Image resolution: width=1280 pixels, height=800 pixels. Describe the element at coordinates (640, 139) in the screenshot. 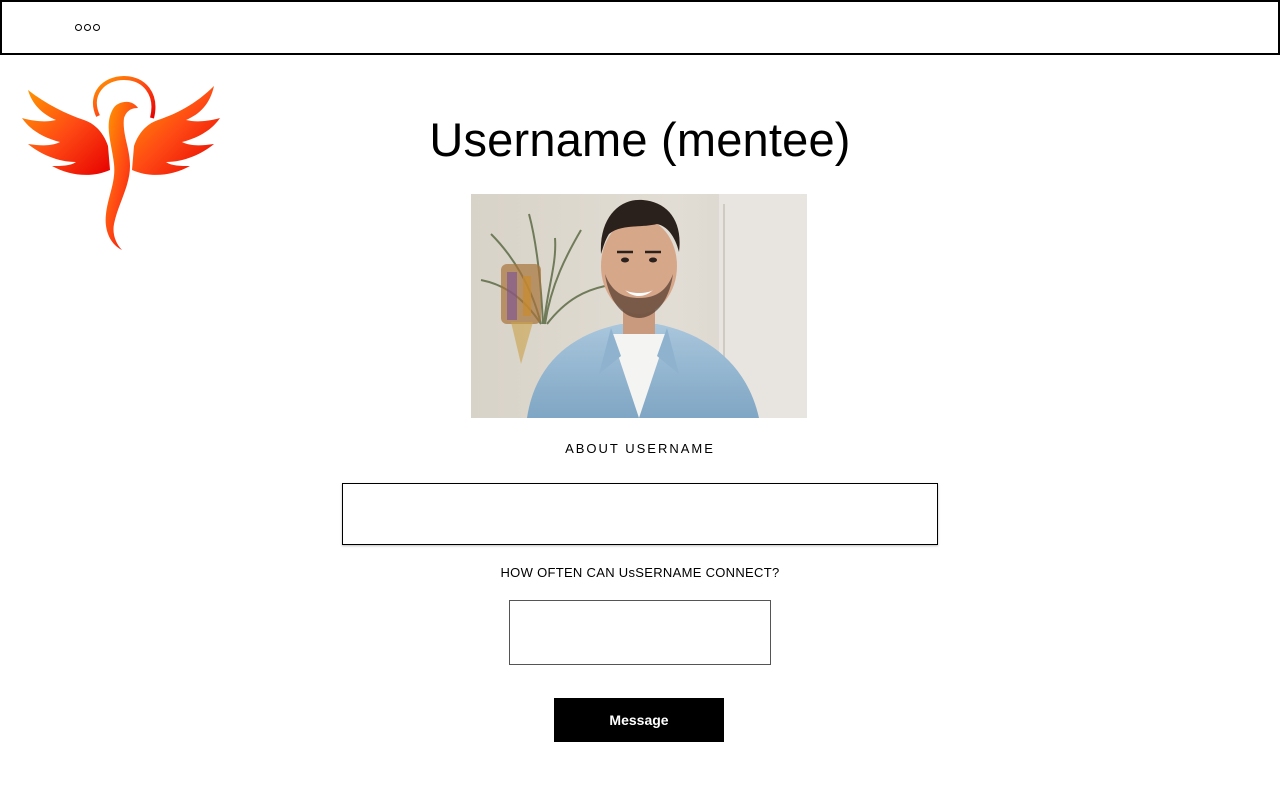

I see `page-title: Username (mentee)` at that location.